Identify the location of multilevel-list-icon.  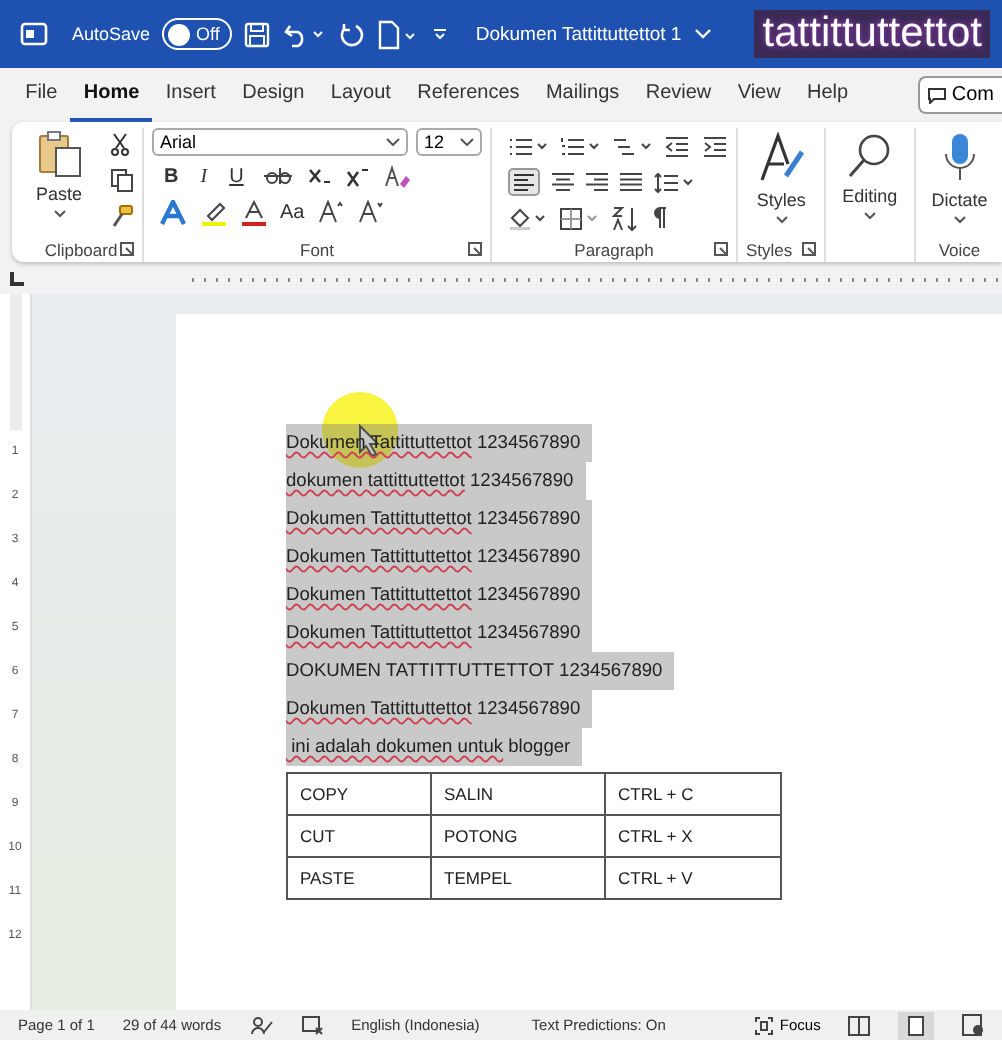
(632, 146).